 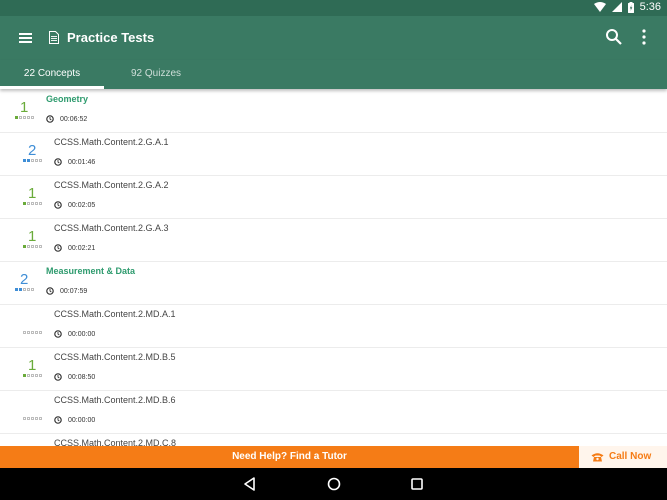 What do you see at coordinates (115, 314) in the screenshot?
I see `concept-title: CCSS.Math.Content.2.MD.A.1` at bounding box center [115, 314].